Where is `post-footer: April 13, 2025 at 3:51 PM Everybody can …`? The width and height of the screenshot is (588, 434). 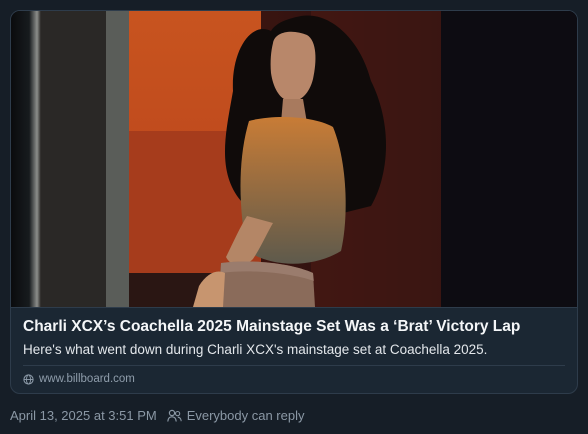
post-footer: April 13, 2025 at 3:51 PM Everybody can … is located at coordinates (157, 415).